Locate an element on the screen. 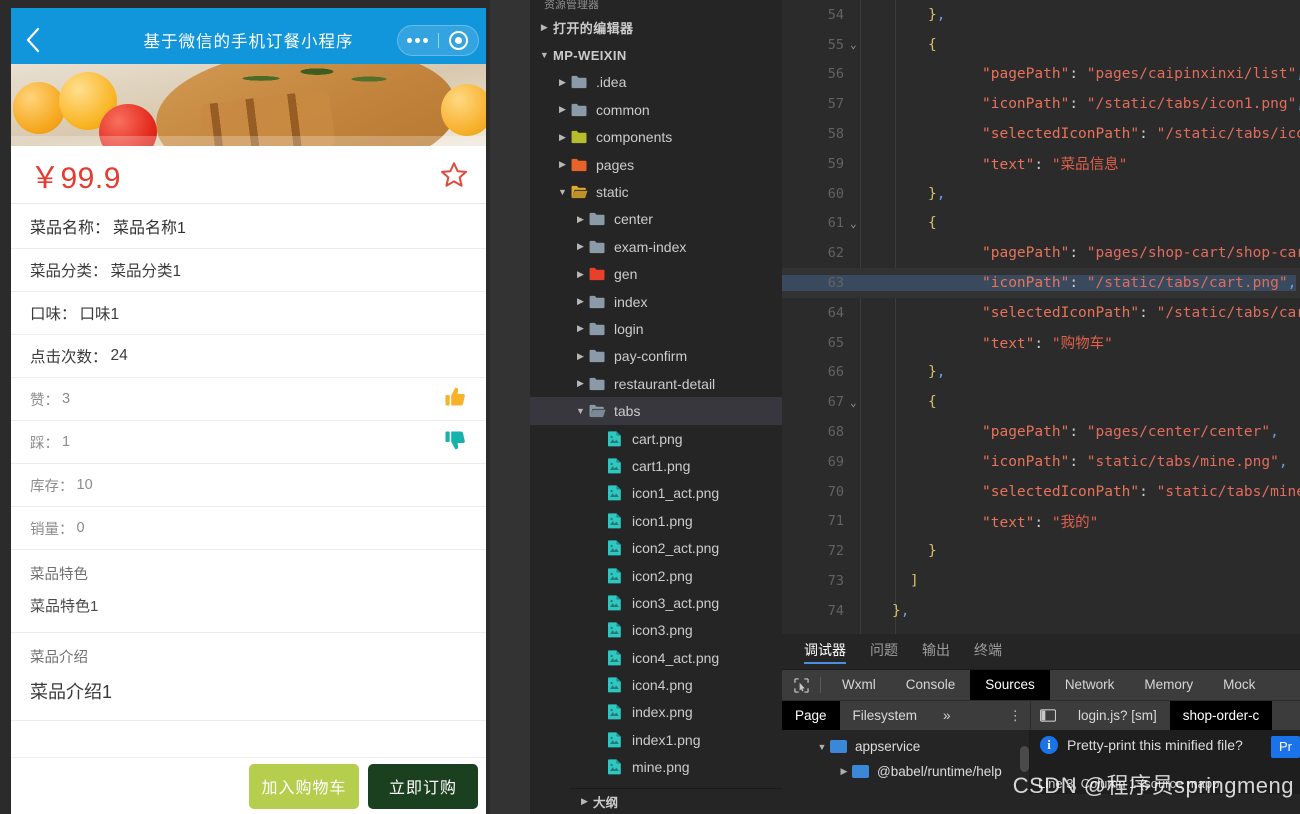 This screenshot has width=1300, height=814. tree-file-row: icon2.png is located at coordinates (656, 575).